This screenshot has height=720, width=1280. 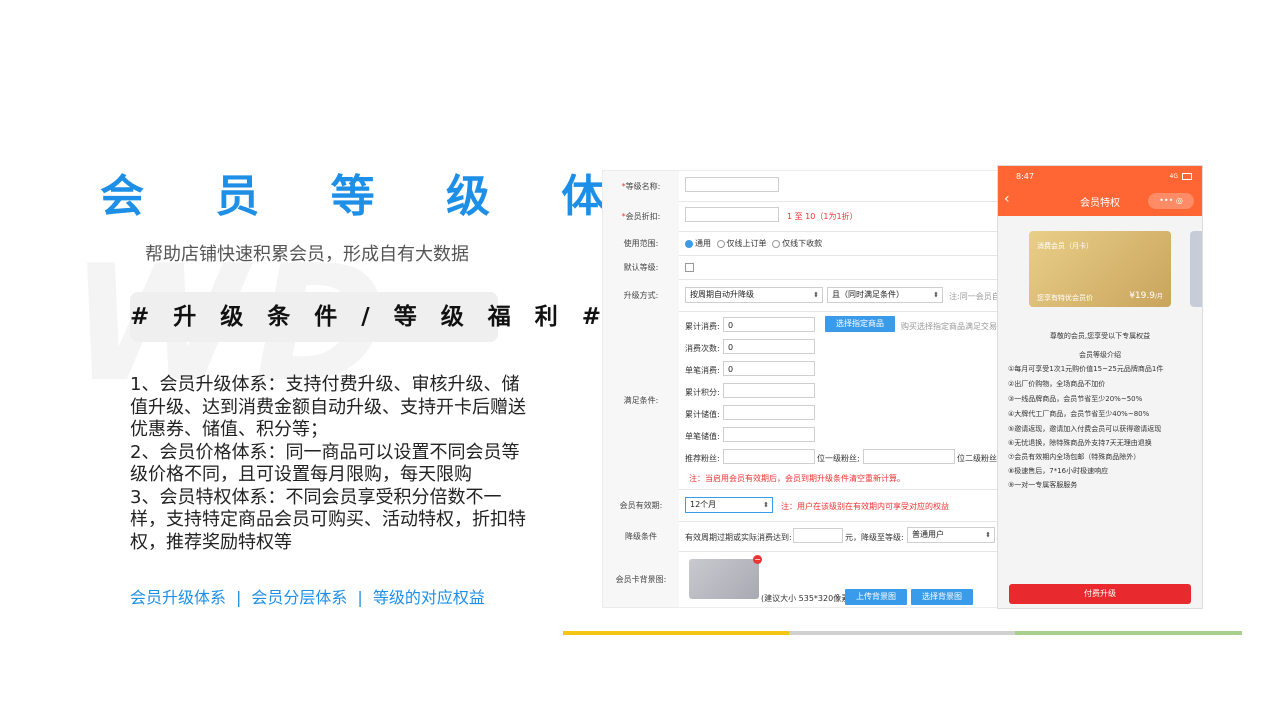 What do you see at coordinates (429, 597) in the screenshot?
I see `link-level-benefits: 等级的对应权益` at bounding box center [429, 597].